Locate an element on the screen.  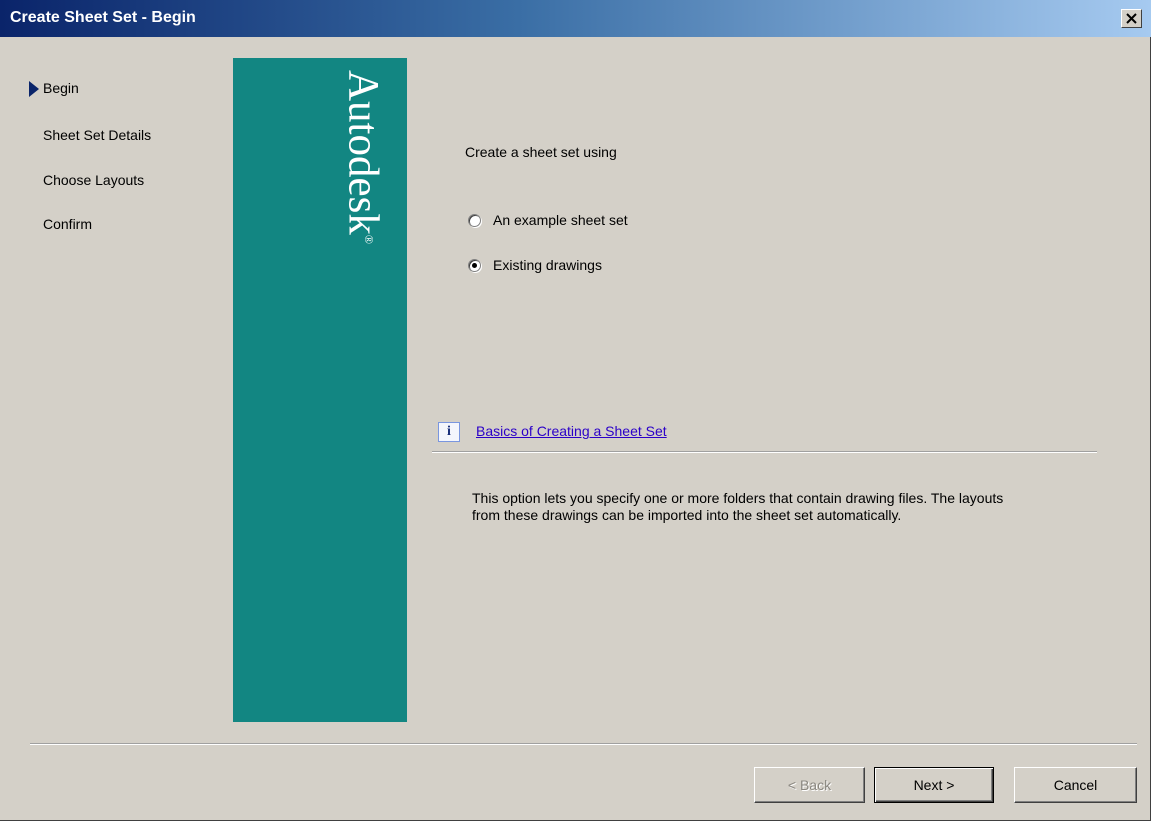
brand-name: Autodesk is located at coordinates (363, 152).